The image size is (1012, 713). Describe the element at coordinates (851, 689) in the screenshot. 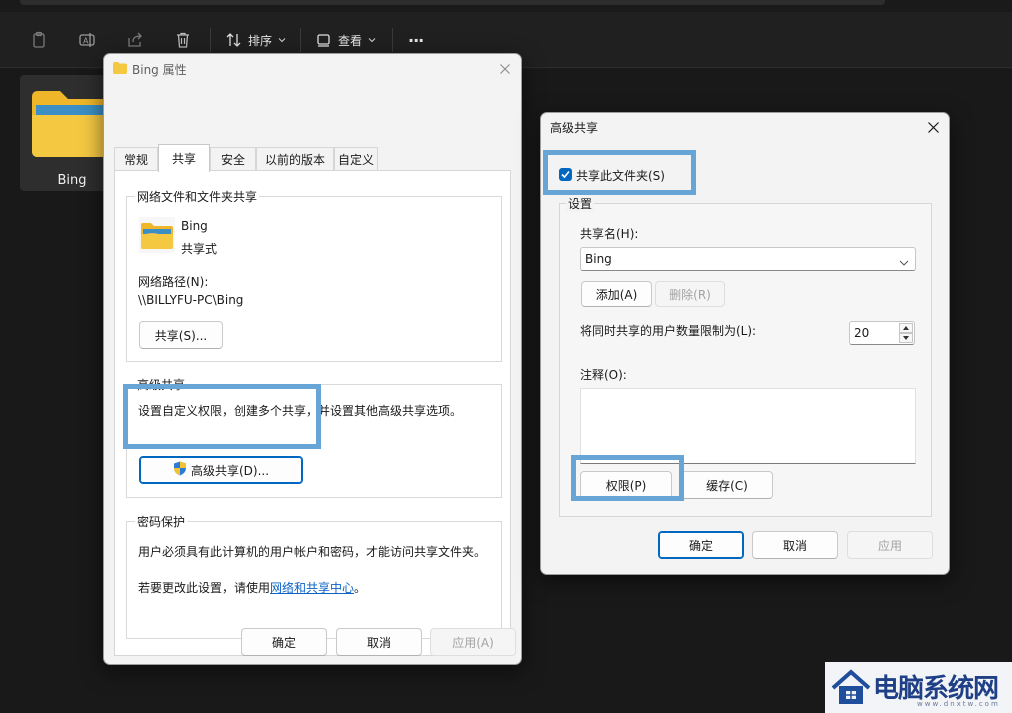

I see `house-logo-icon` at that location.